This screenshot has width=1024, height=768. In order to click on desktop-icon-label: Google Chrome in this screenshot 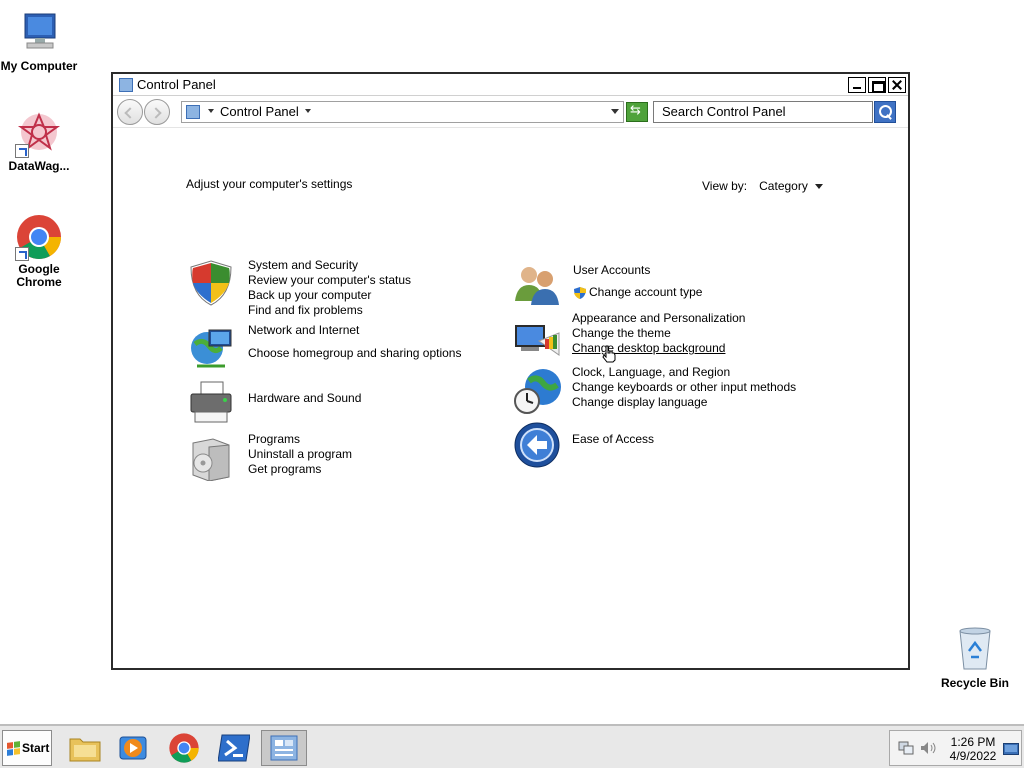, I will do `click(39, 275)`.